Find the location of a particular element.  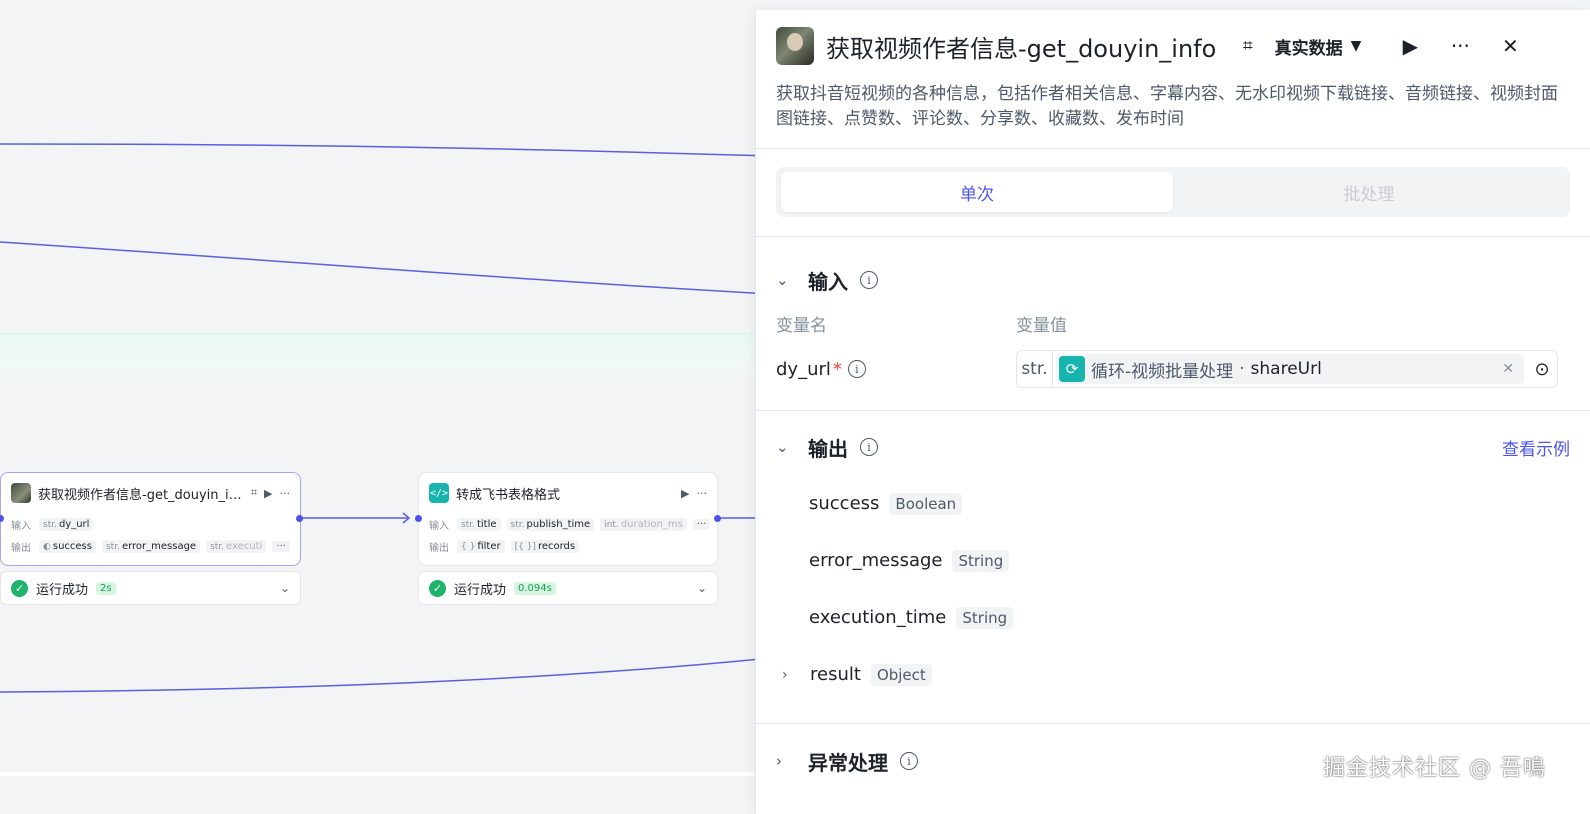

wire-second is located at coordinates (385, 268).